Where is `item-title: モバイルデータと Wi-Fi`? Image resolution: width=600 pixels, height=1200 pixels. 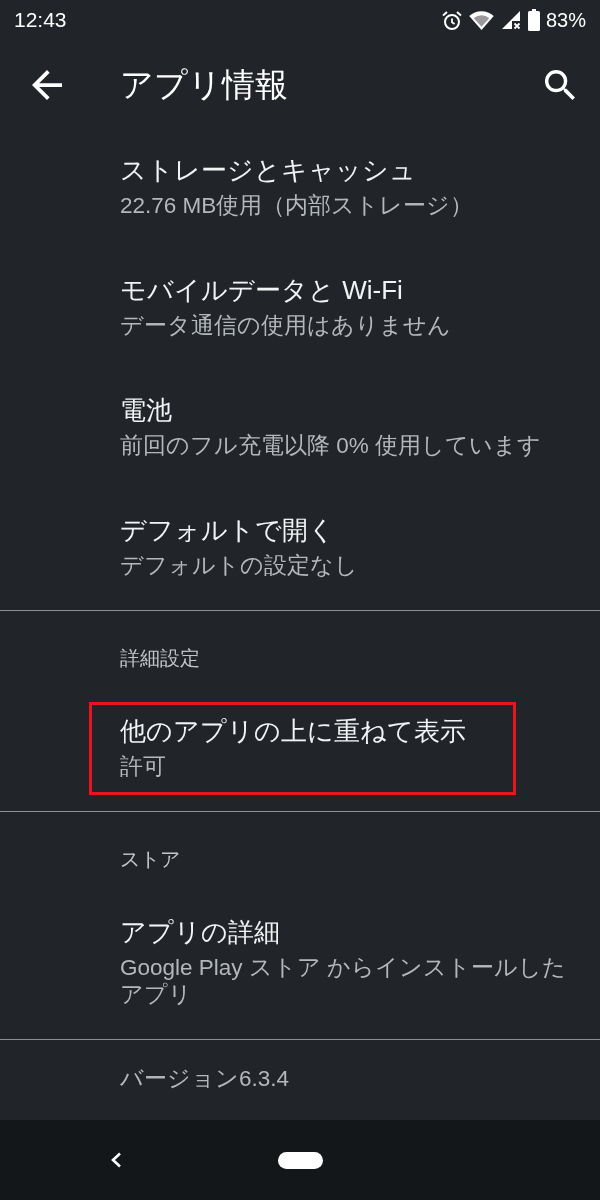
item-title: モバイルデータと Wi-Fi is located at coordinates (261, 290).